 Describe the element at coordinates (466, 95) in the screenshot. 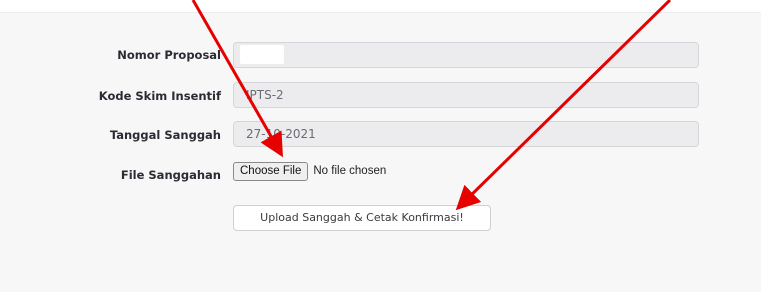

I see `kode-skim-field: IPTS-2` at that location.